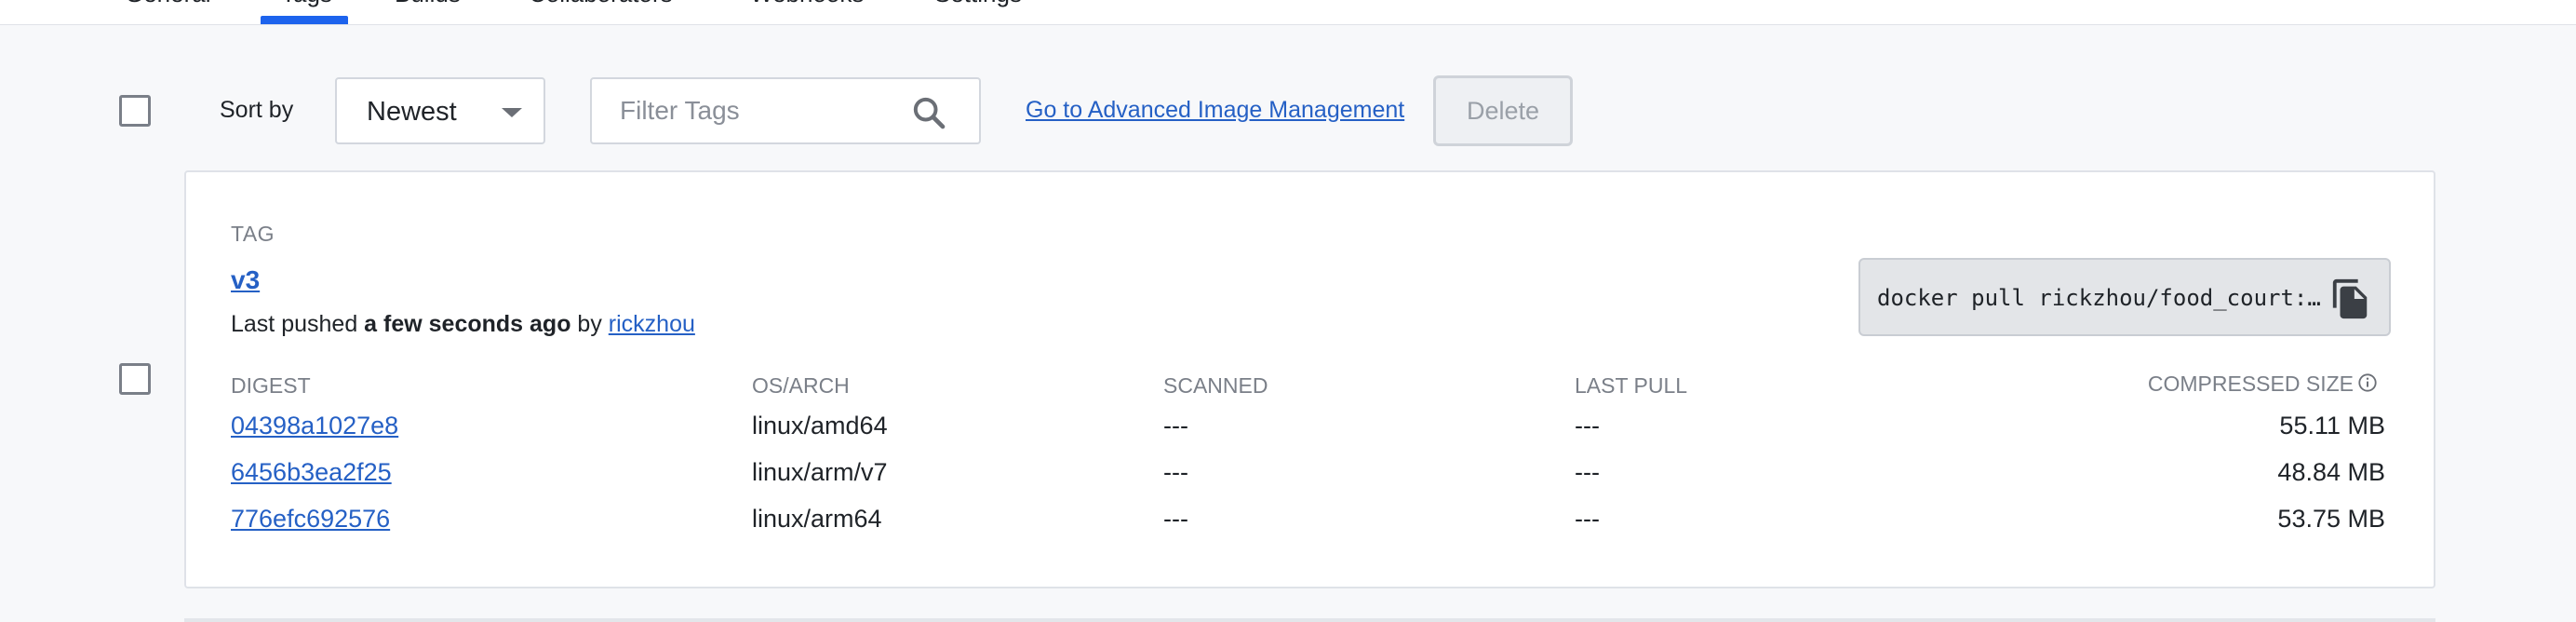 The height and width of the screenshot is (622, 2576). What do you see at coordinates (1215, 385) in the screenshot?
I see `column-header-scanned: SCANNED` at bounding box center [1215, 385].